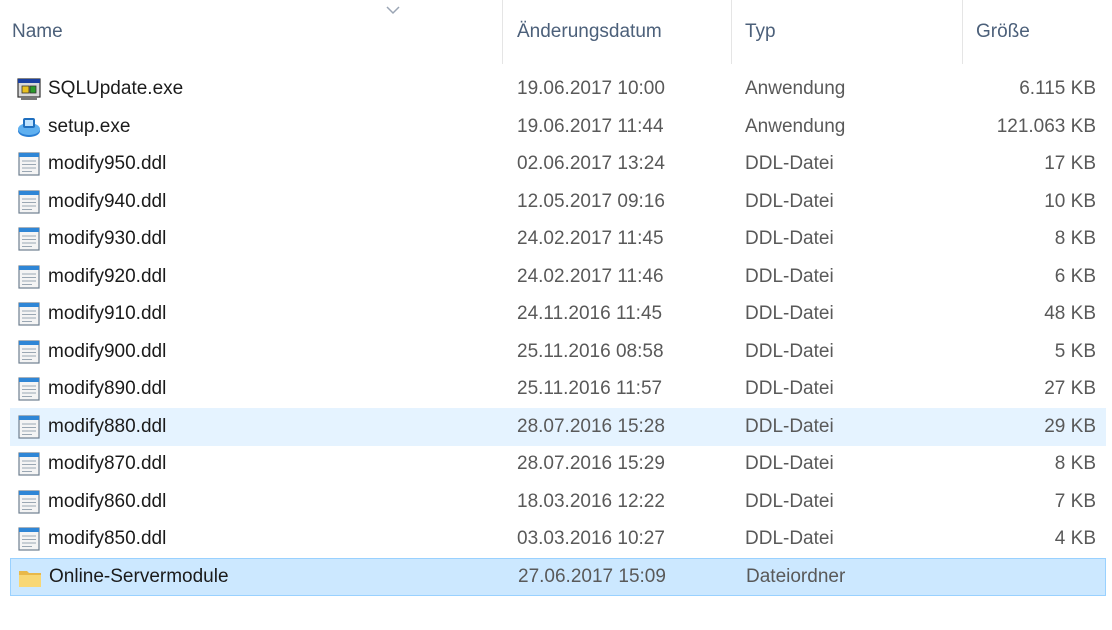  What do you see at coordinates (120, 577) in the screenshot?
I see `file-name-cell: Online-Servermodule` at bounding box center [120, 577].